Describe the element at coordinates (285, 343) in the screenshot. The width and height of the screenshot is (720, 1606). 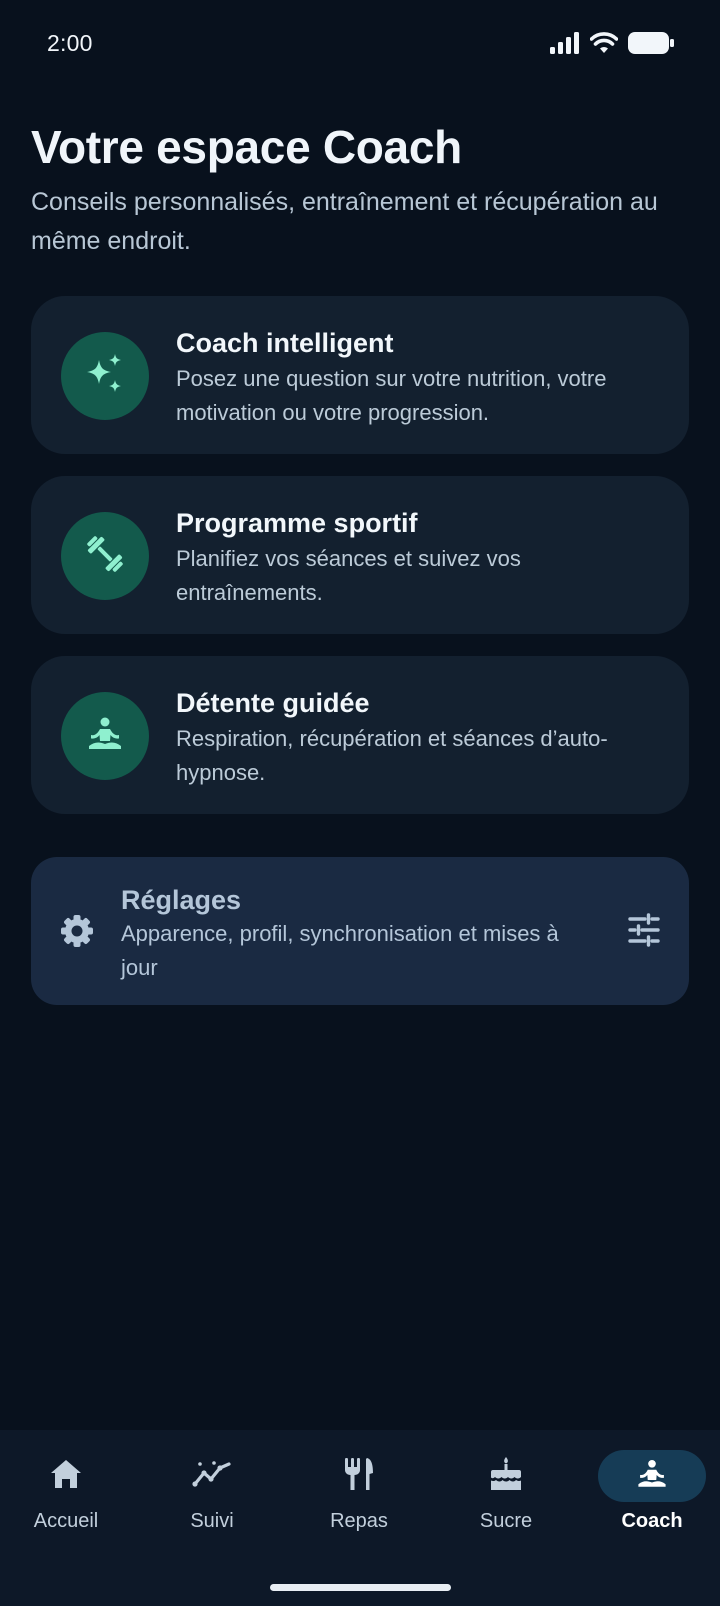
I see `card-title: Coach intelligent` at that location.